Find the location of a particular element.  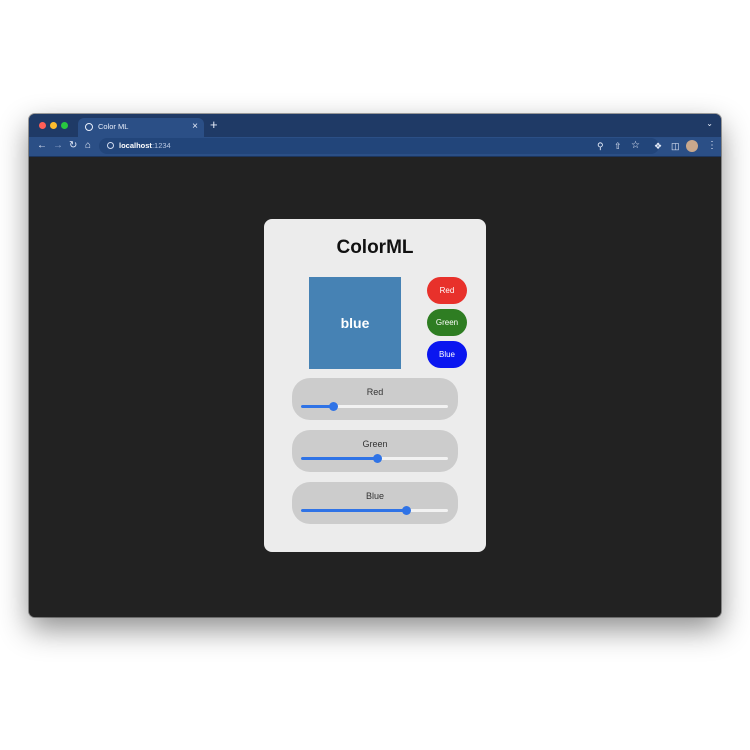

green-button: Green is located at coordinates (447, 322).